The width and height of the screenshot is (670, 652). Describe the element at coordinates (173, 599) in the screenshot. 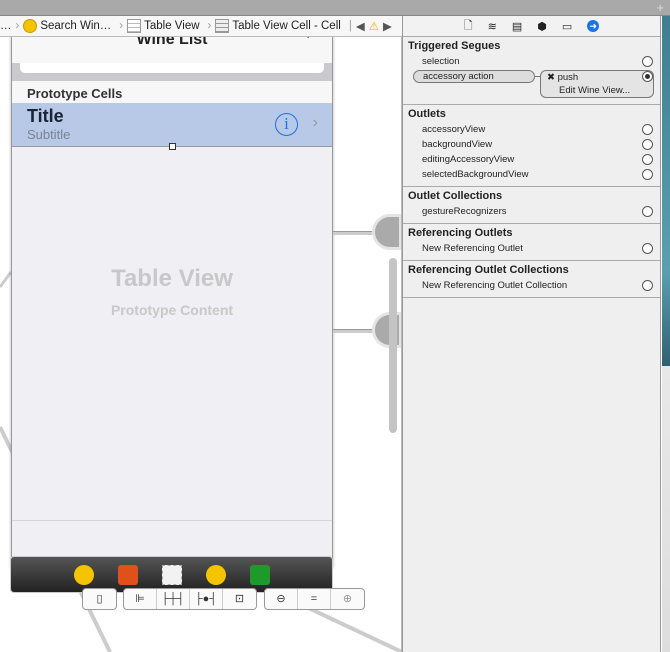

I see `pin-icon: ├┼┤` at that location.